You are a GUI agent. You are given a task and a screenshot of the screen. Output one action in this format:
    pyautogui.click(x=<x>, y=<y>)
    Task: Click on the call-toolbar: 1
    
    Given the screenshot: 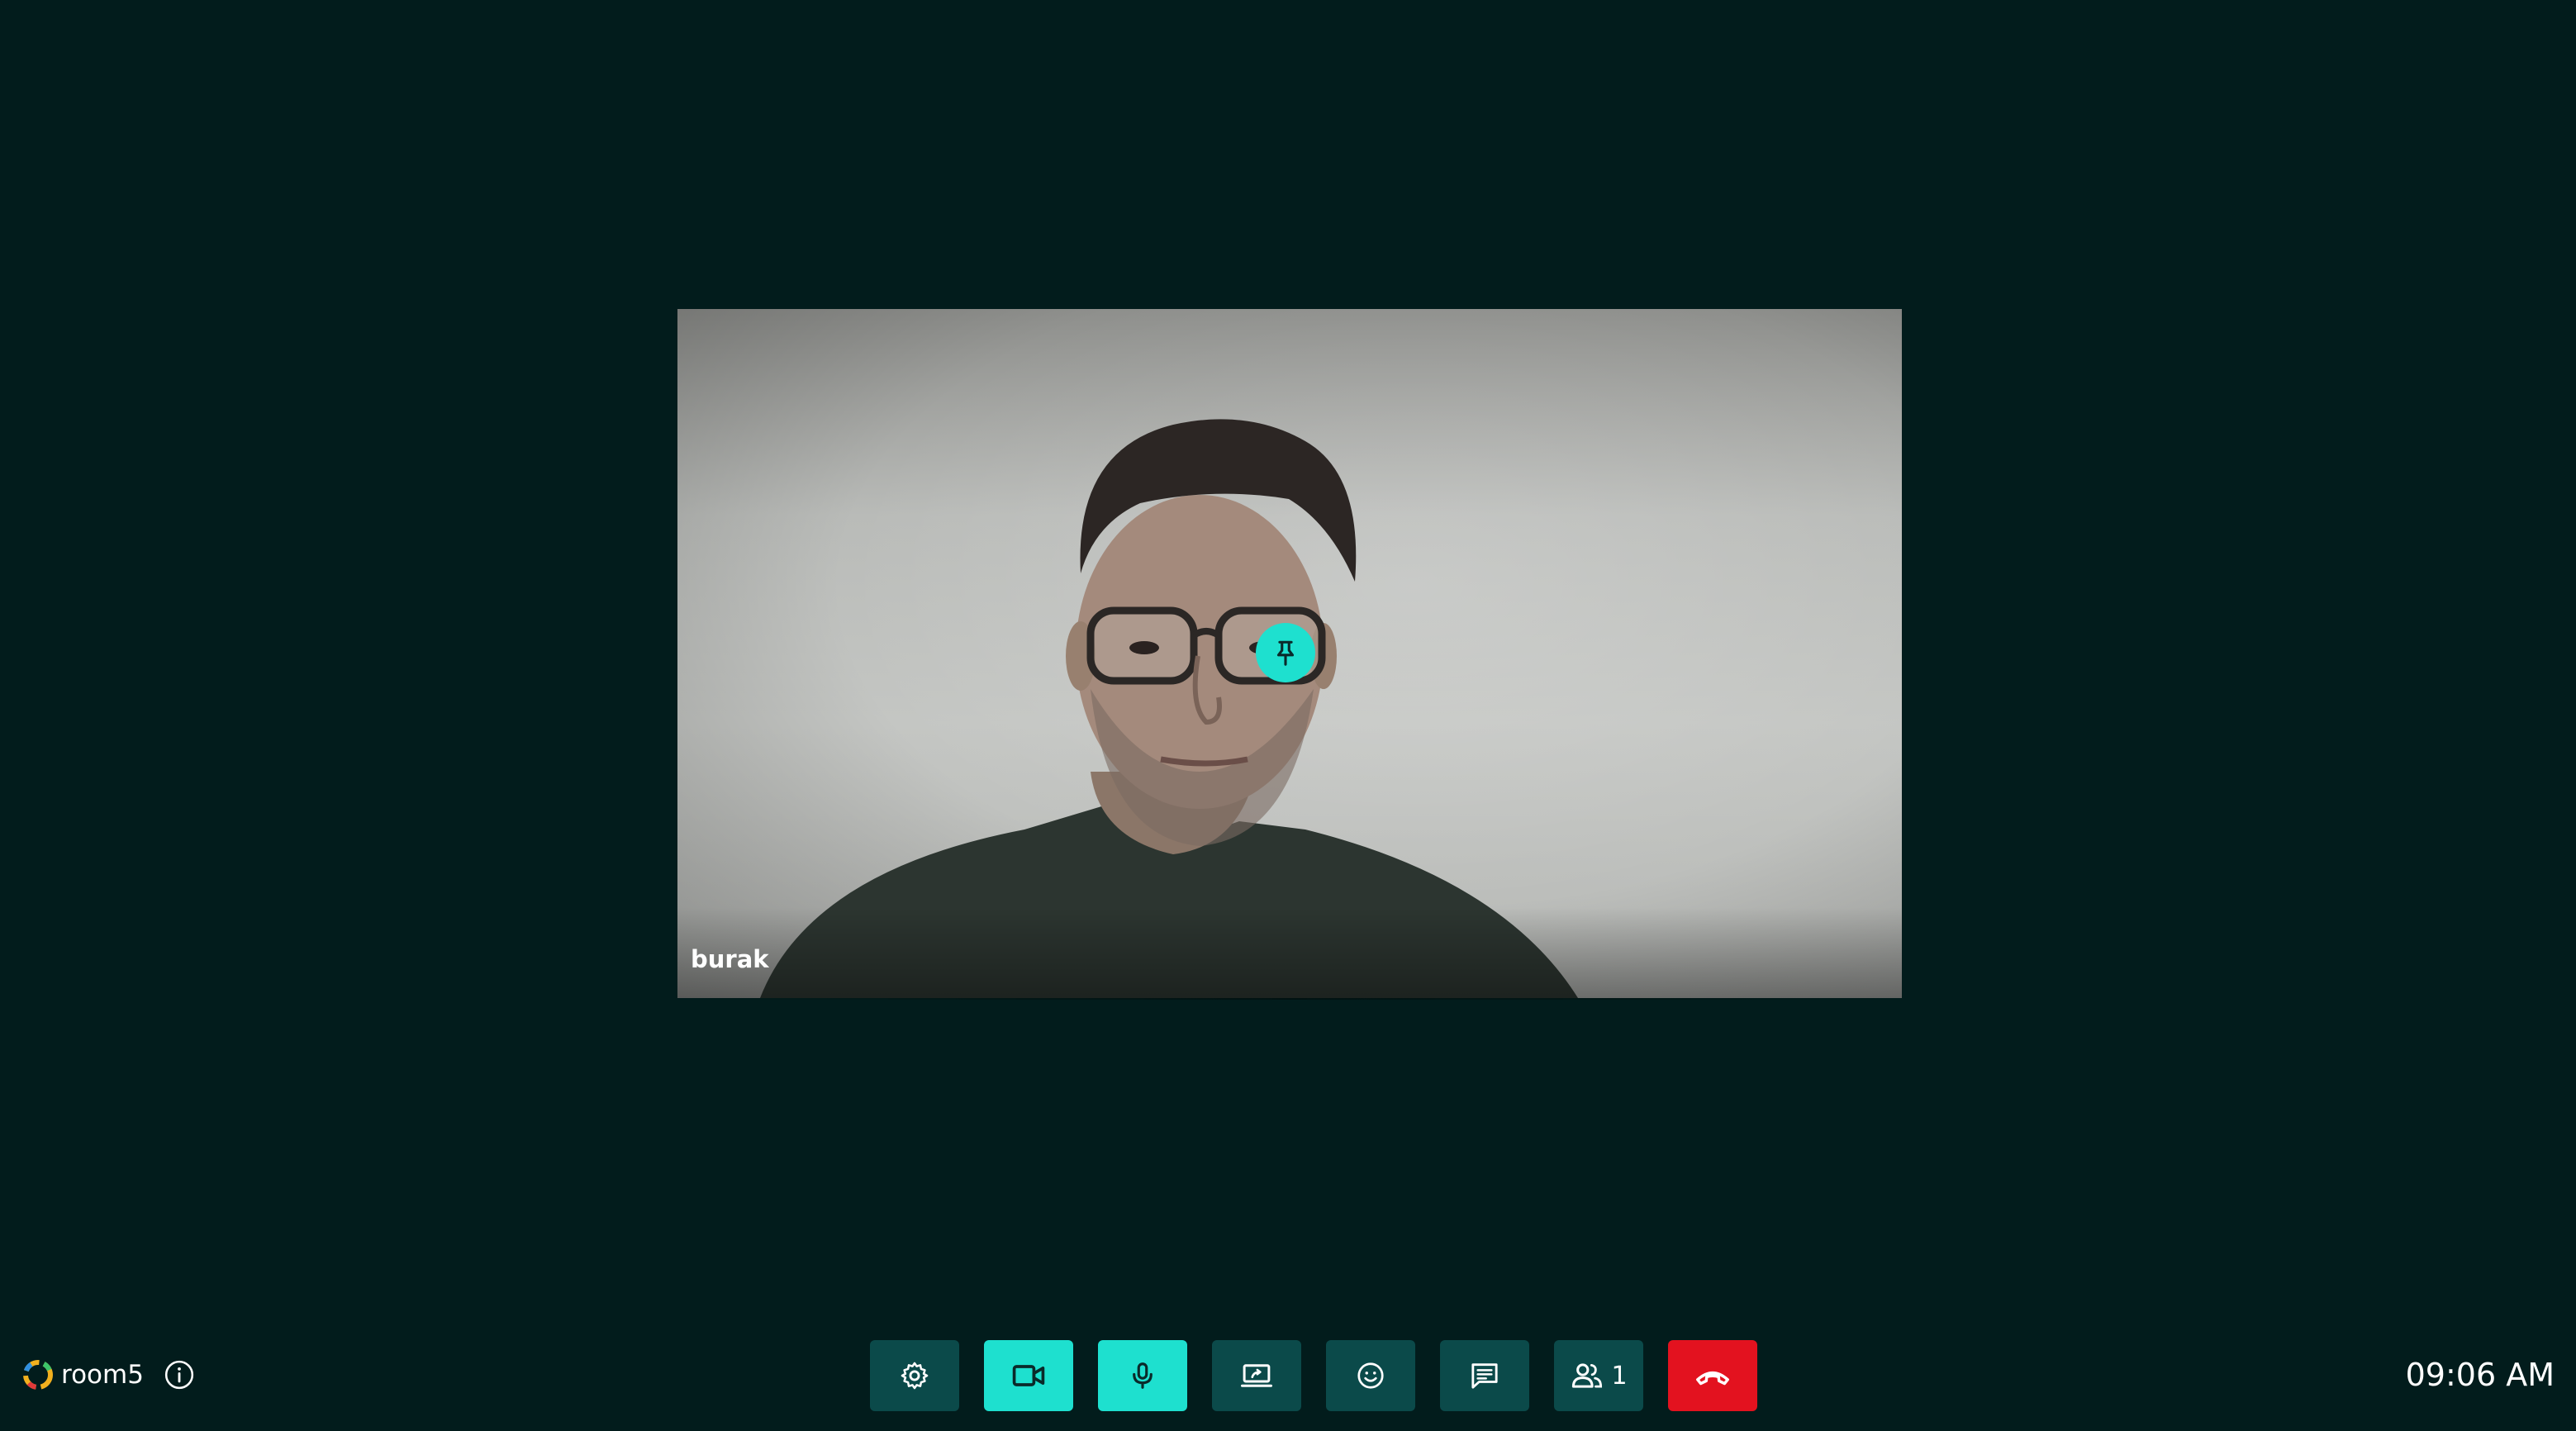 What is the action you would take?
    pyautogui.click(x=1313, y=1375)
    